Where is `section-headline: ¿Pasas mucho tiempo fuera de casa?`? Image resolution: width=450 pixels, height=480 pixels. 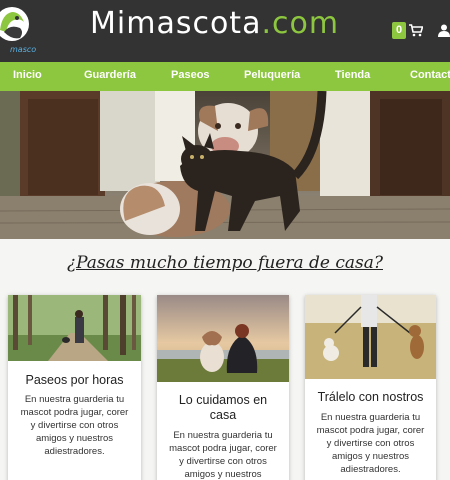 section-headline: ¿Pasas mucho tiempo fuera de casa? is located at coordinates (224, 263).